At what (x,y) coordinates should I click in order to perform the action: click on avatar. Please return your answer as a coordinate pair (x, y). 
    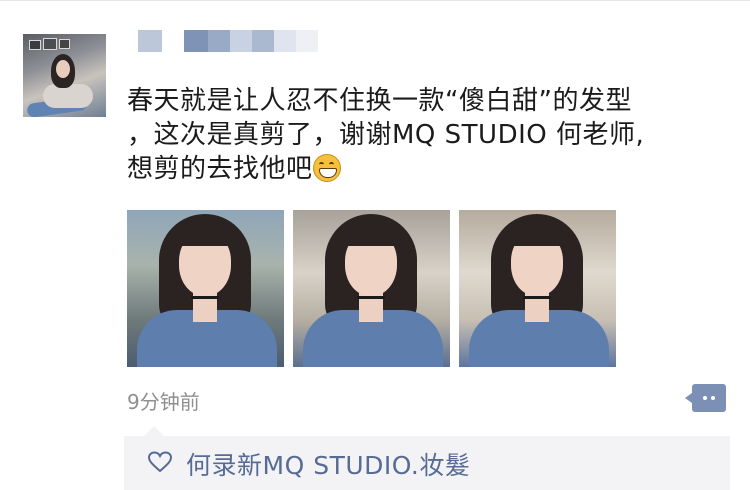
    Looking at the image, I should click on (64, 75).